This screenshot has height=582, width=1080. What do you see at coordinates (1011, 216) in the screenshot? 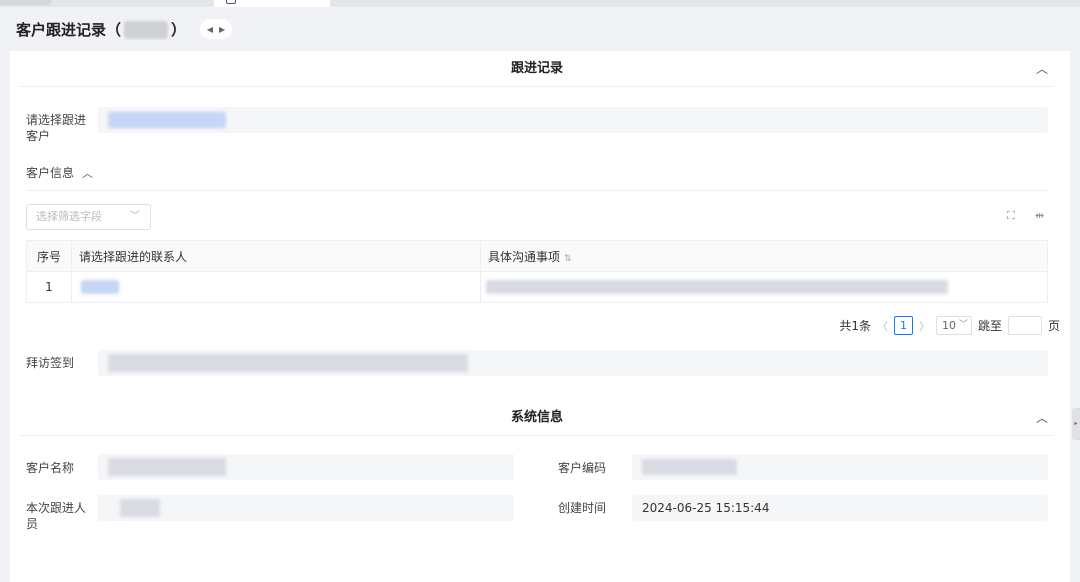
I see `fullscreen-icon: ⛶` at bounding box center [1011, 216].